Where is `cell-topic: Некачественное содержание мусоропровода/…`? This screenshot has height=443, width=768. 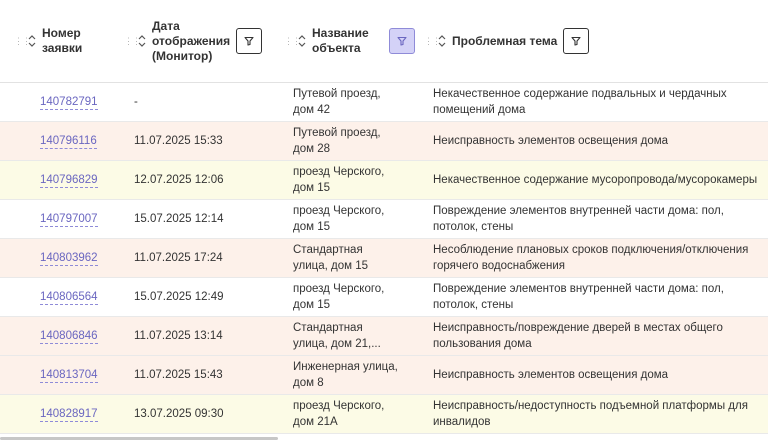 cell-topic: Некачественное содержание мусоропровода/… is located at coordinates (599, 180).